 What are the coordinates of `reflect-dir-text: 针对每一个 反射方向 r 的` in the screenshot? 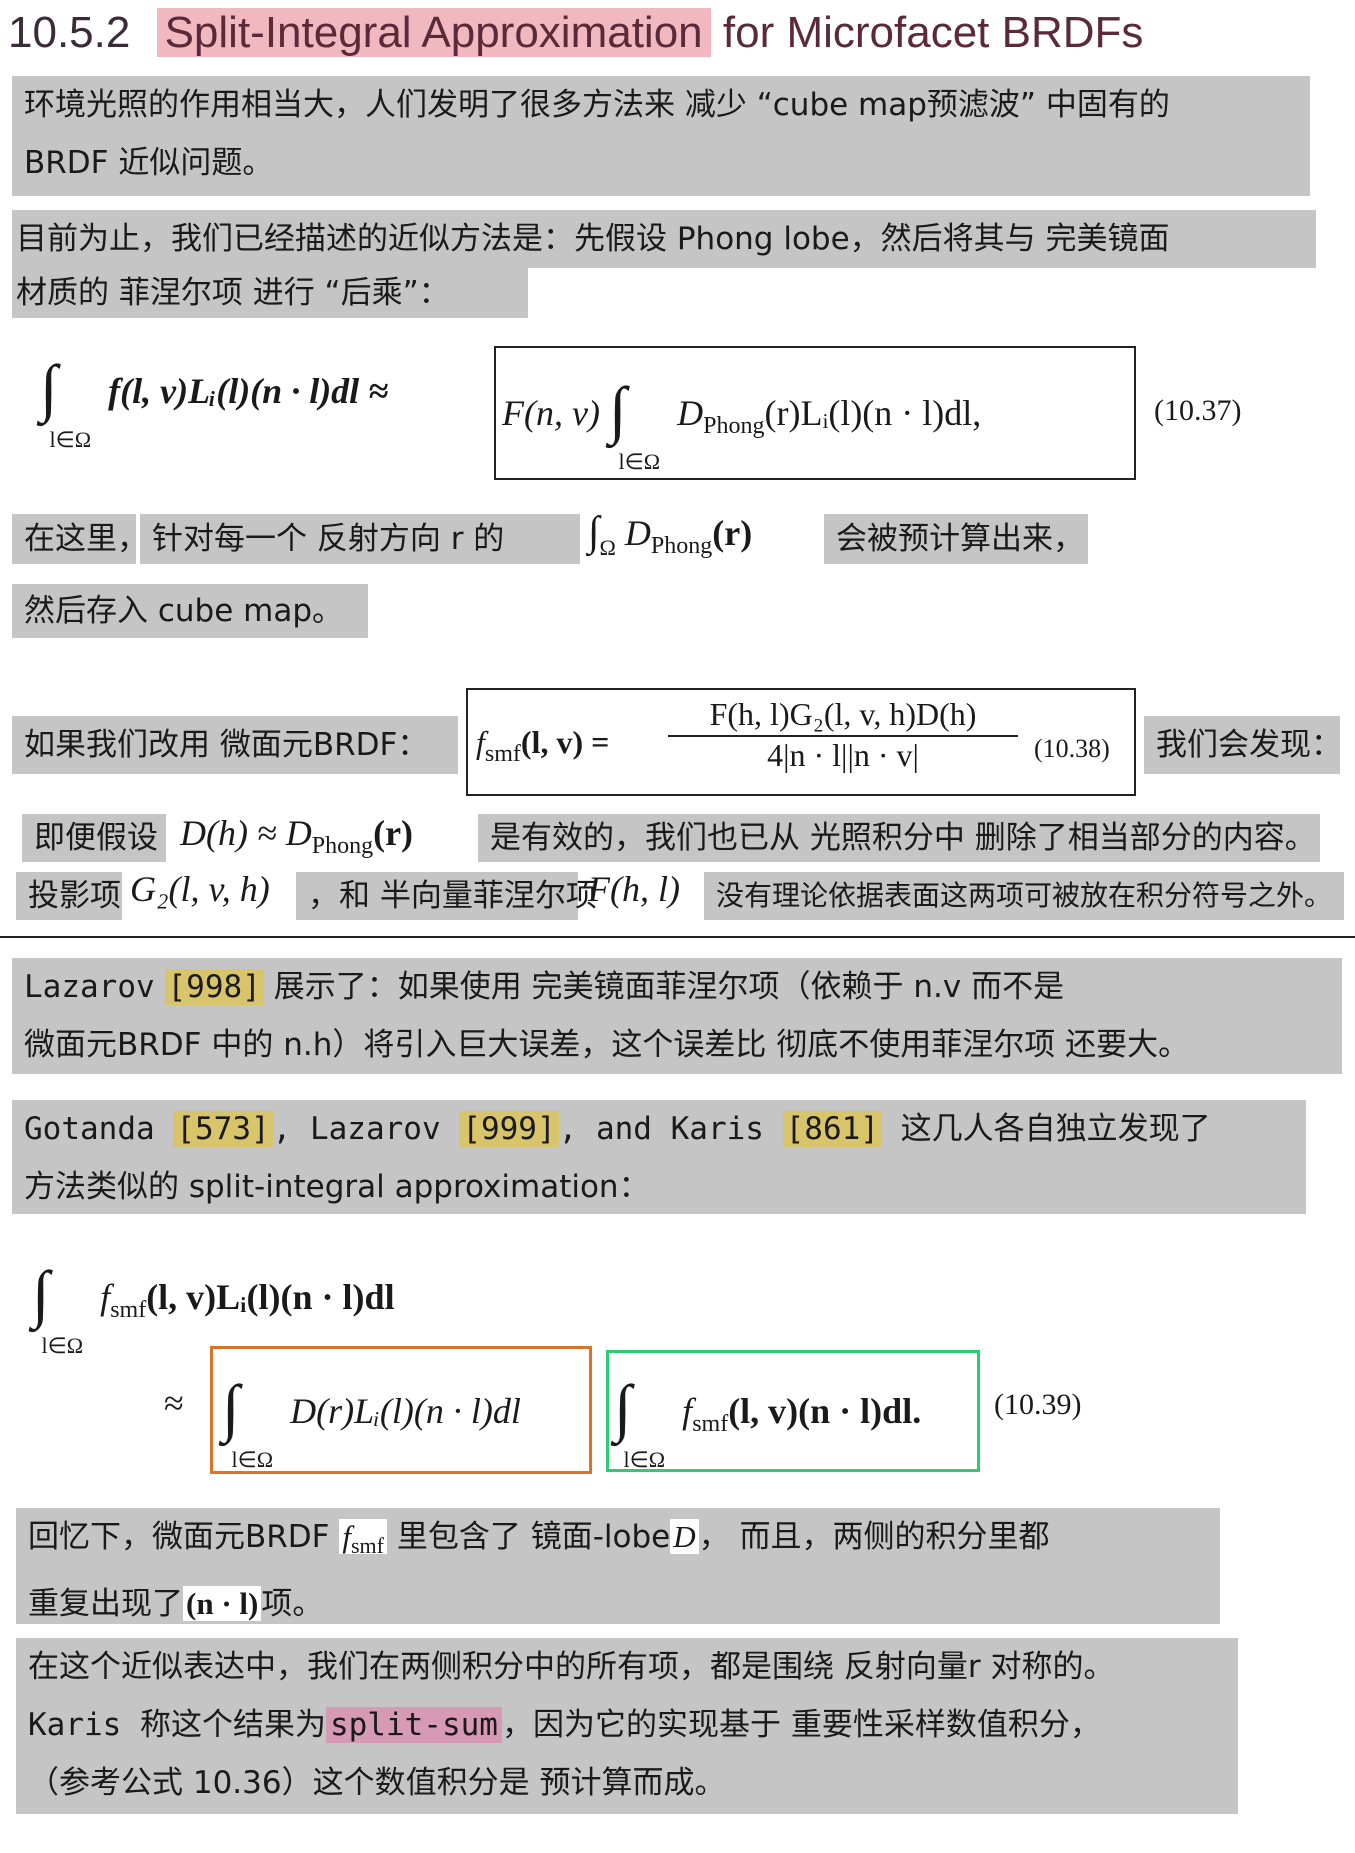 It's located at (328, 539).